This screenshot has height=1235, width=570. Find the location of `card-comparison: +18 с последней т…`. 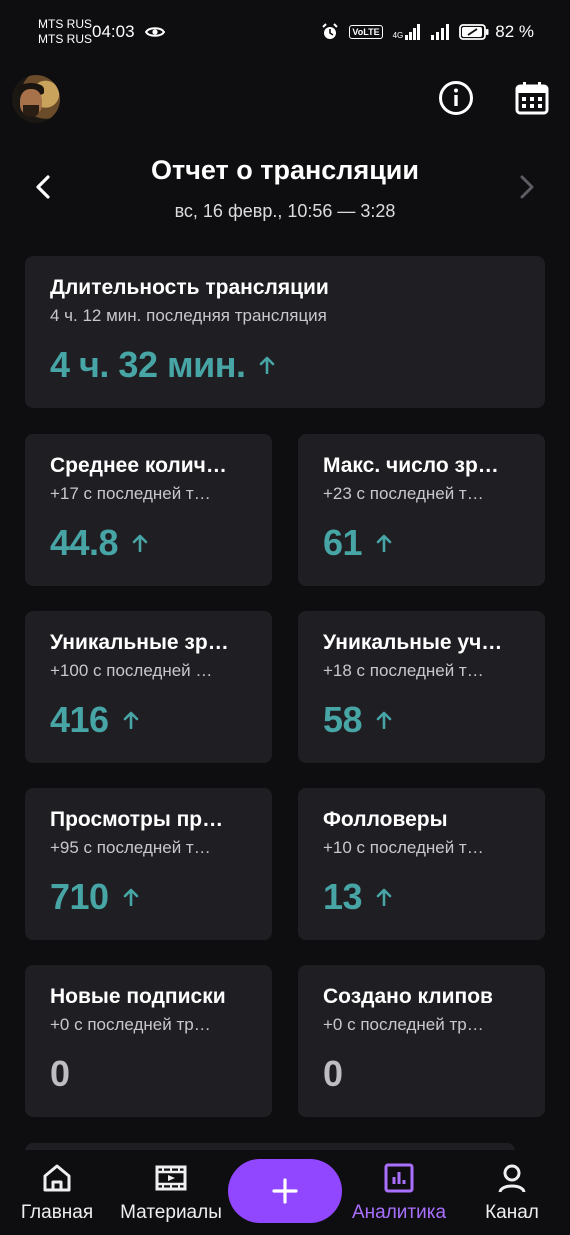

card-comparison: +18 с последней т… is located at coordinates (403, 670).